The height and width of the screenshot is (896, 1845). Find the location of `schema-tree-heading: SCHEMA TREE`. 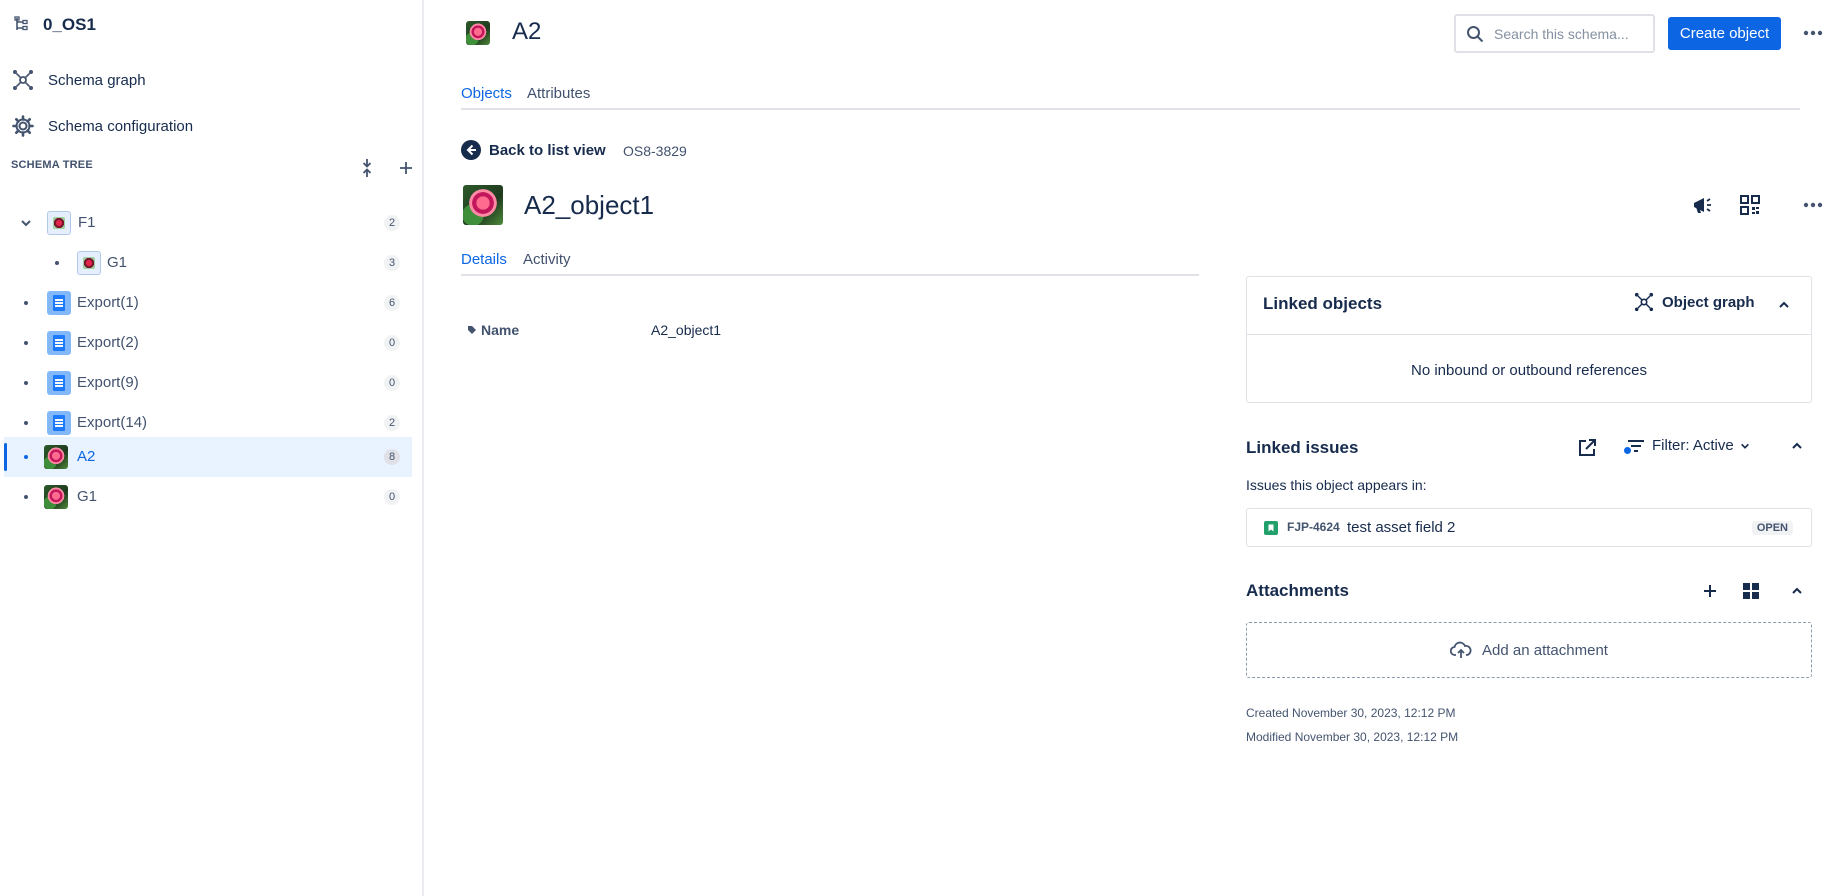

schema-tree-heading: SCHEMA TREE is located at coordinates (52, 165).